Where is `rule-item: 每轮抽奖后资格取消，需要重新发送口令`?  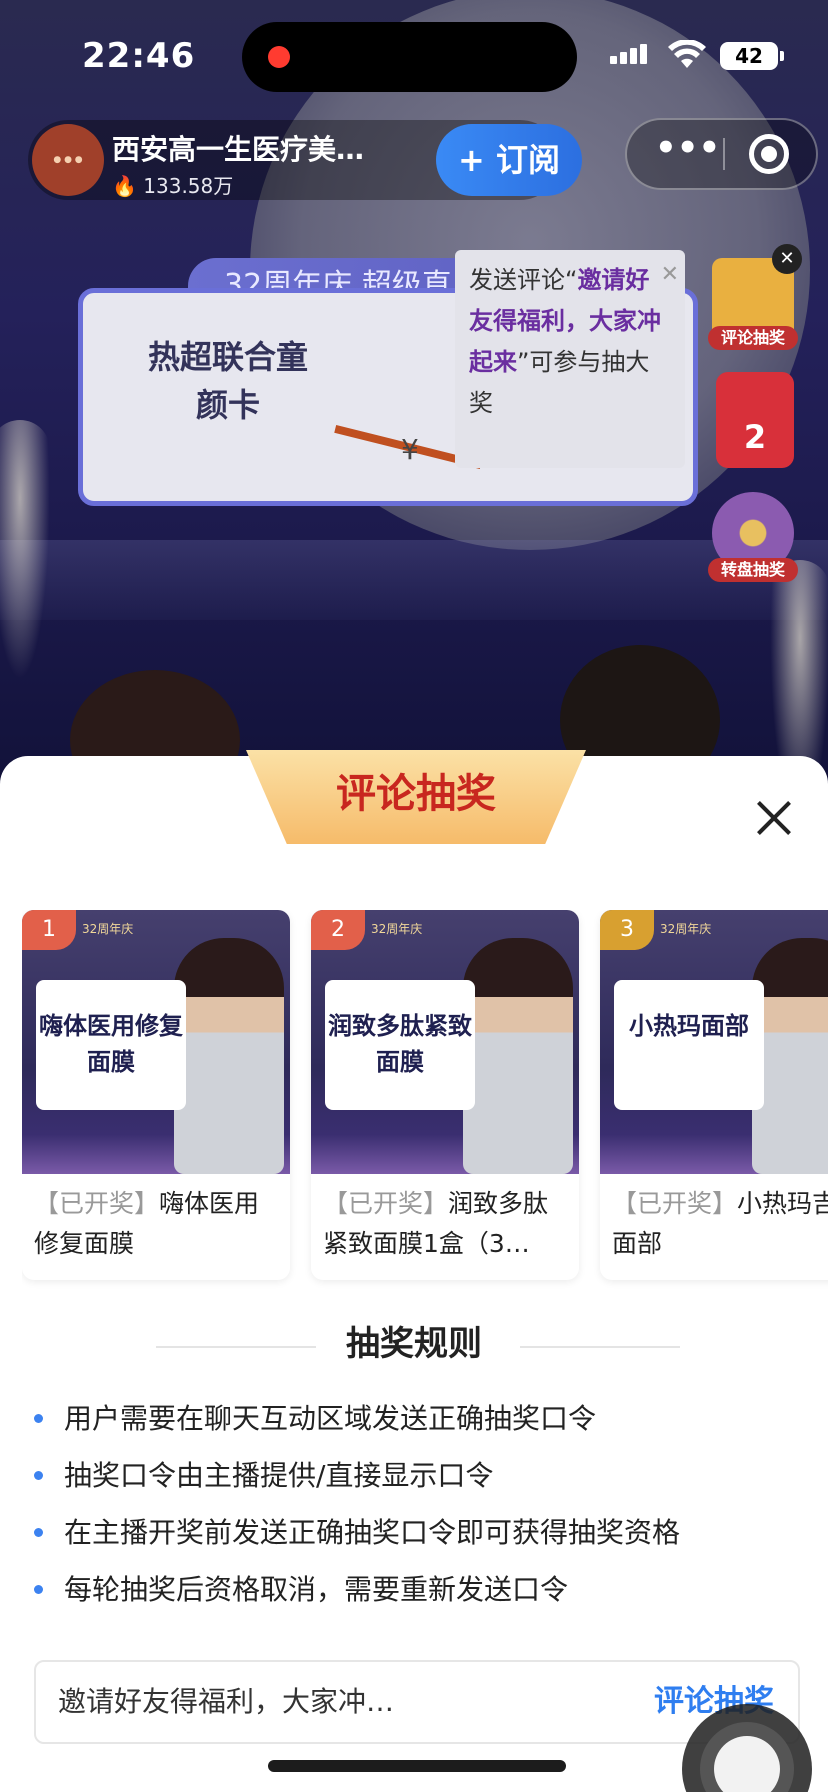
rule-item: 每轮抽奖后资格取消，需要重新发送口令 is located at coordinates (424, 1589).